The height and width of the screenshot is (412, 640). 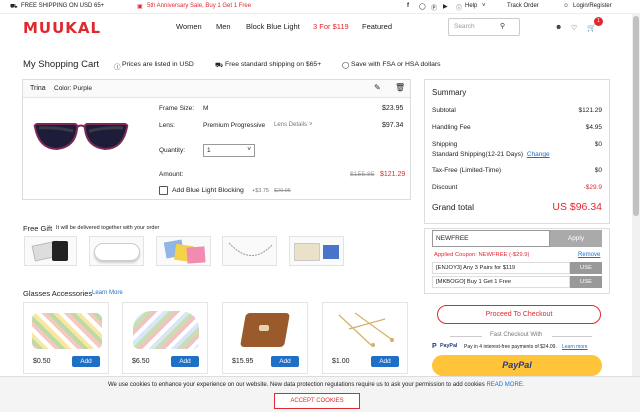 What do you see at coordinates (574, 28) in the screenshot?
I see `heart-icon: ♡` at bounding box center [574, 28].